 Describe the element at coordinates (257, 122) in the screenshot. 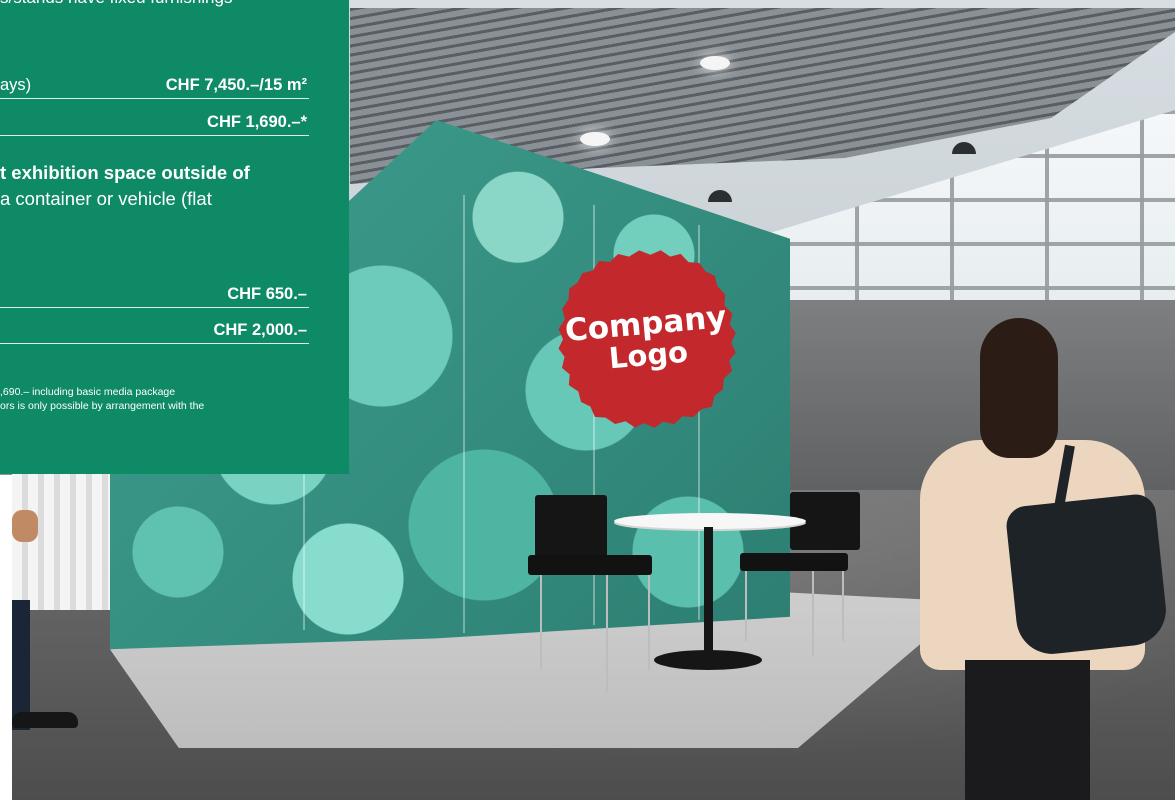

I see `price-row-value: CHF 1,690.–*` at that location.